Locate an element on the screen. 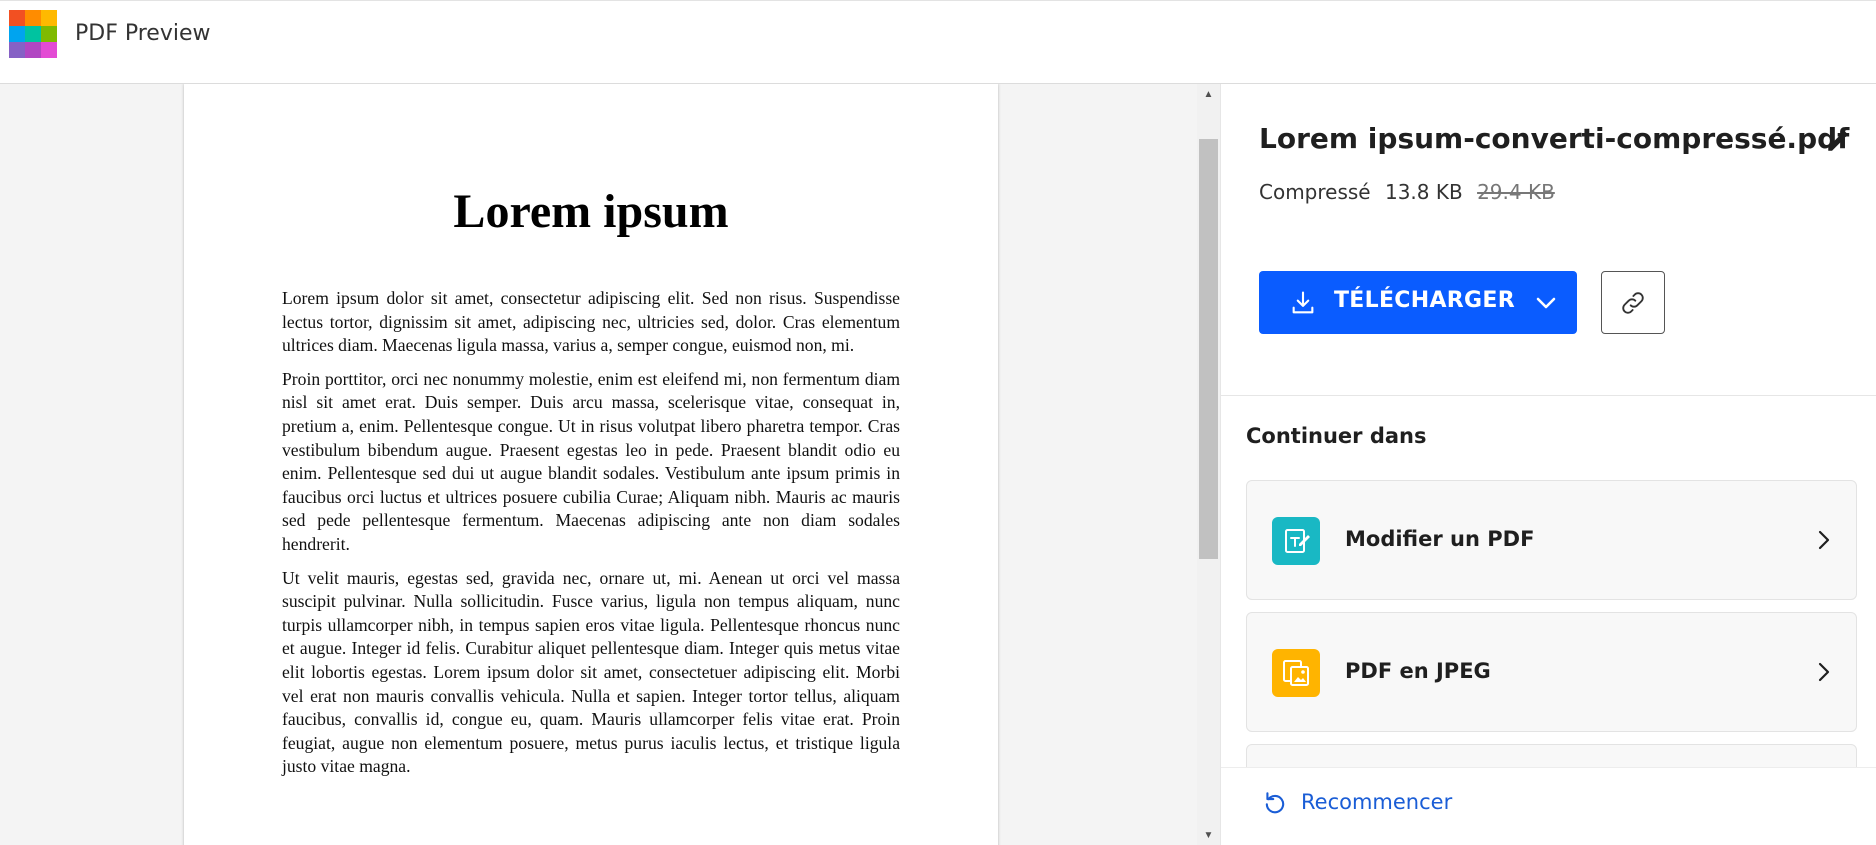  edit-pdf-icon is located at coordinates (1296, 541).